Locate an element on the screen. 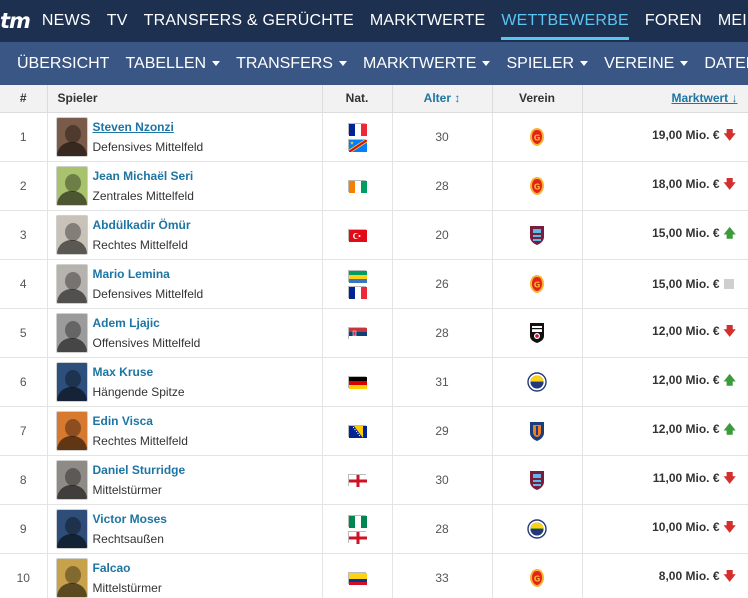 Image resolution: width=748 pixels, height=598 pixels. flag-serbia-icon is located at coordinates (357, 333).